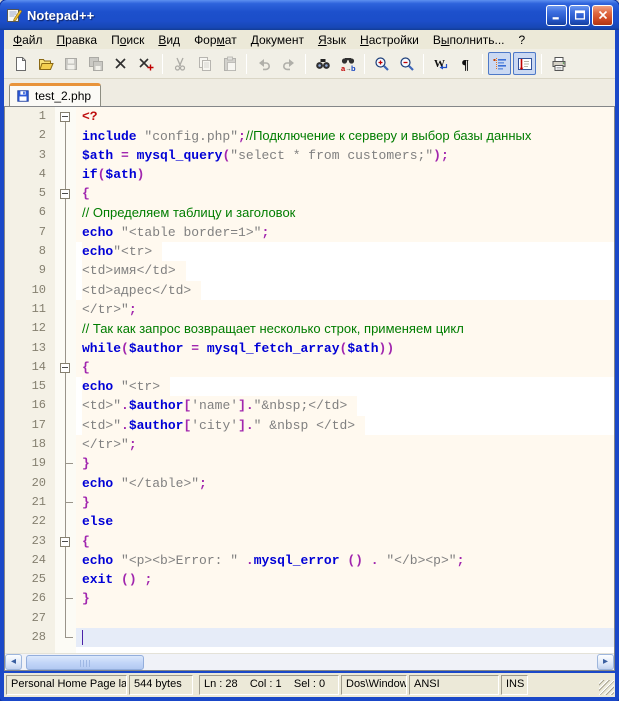 This screenshot has width=619, height=701. What do you see at coordinates (30, 580) in the screenshot?
I see `line-number: 25` at bounding box center [30, 580].